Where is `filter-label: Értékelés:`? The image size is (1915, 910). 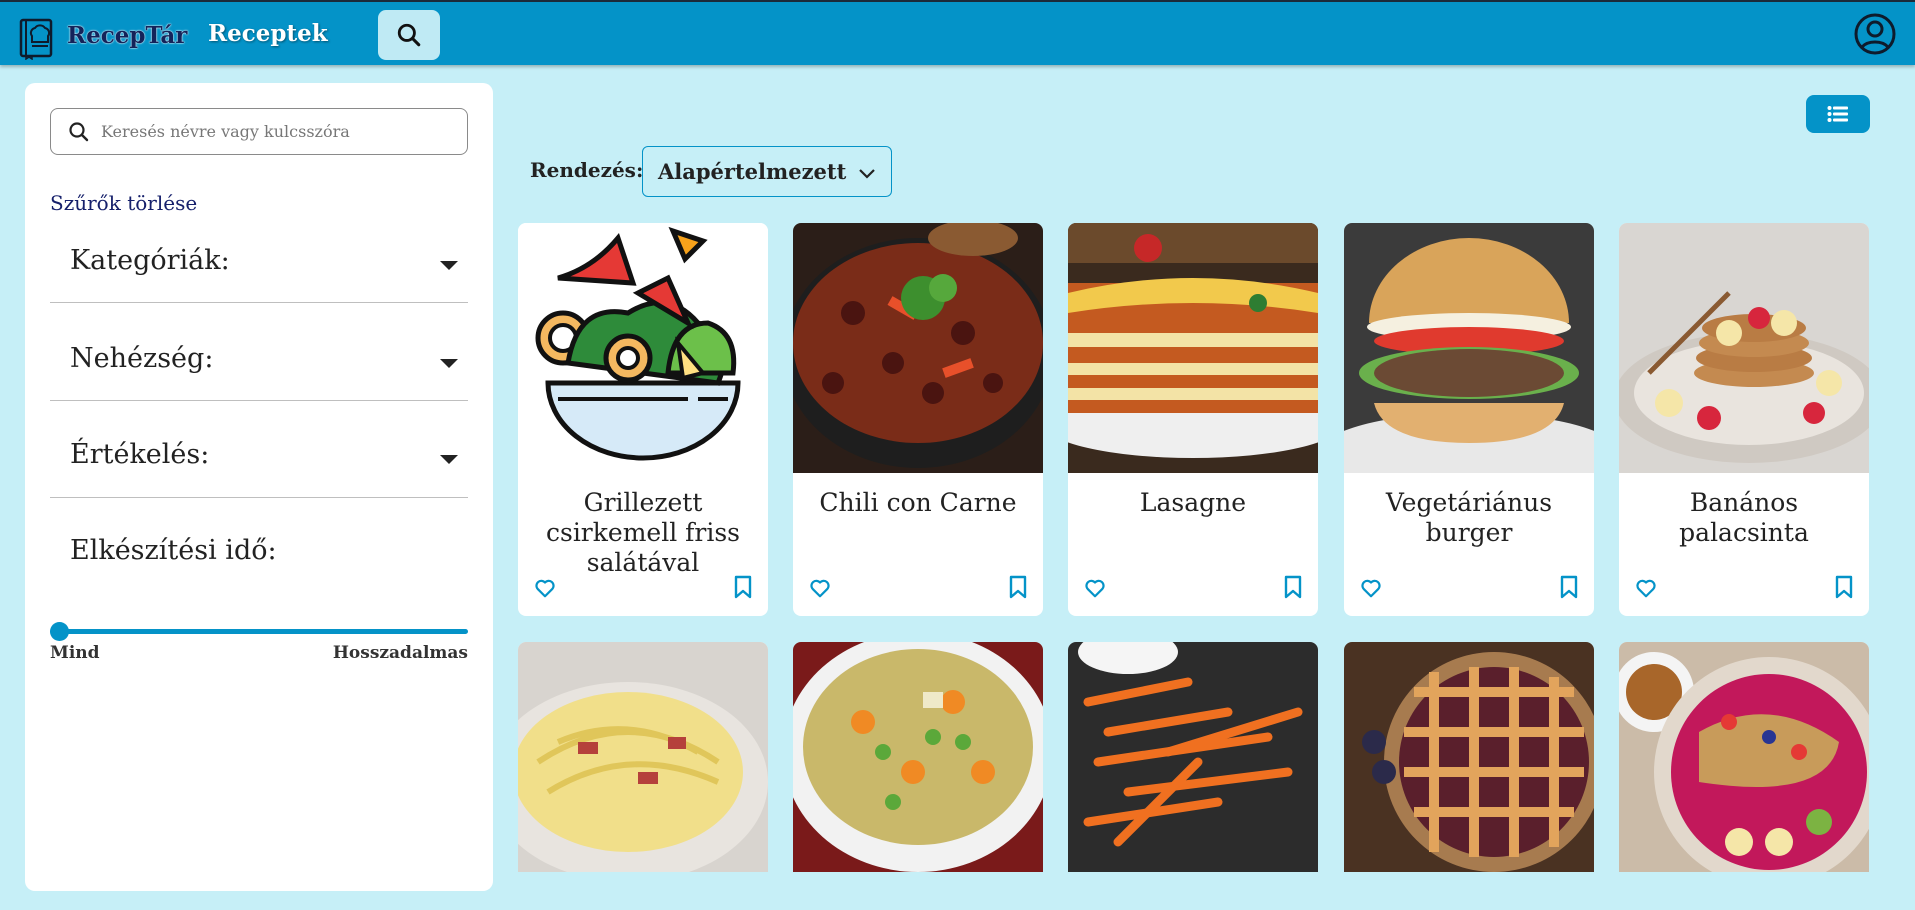 filter-label: Értékelés: is located at coordinates (140, 454).